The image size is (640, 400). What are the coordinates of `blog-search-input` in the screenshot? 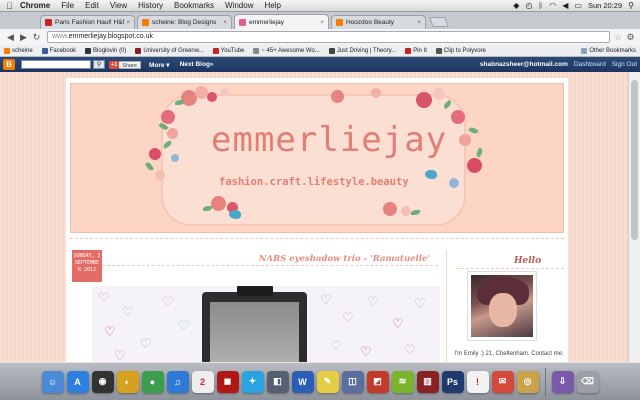 It's located at (56, 64).